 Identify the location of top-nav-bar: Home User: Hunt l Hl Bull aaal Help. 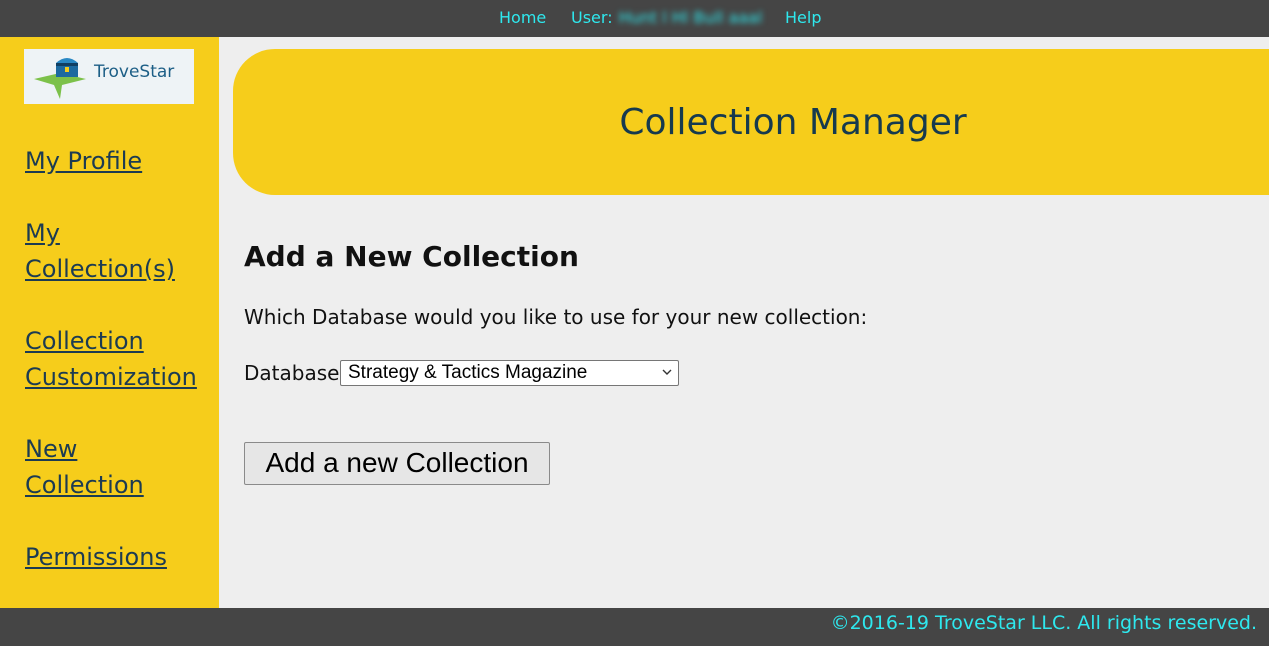
(634, 18).